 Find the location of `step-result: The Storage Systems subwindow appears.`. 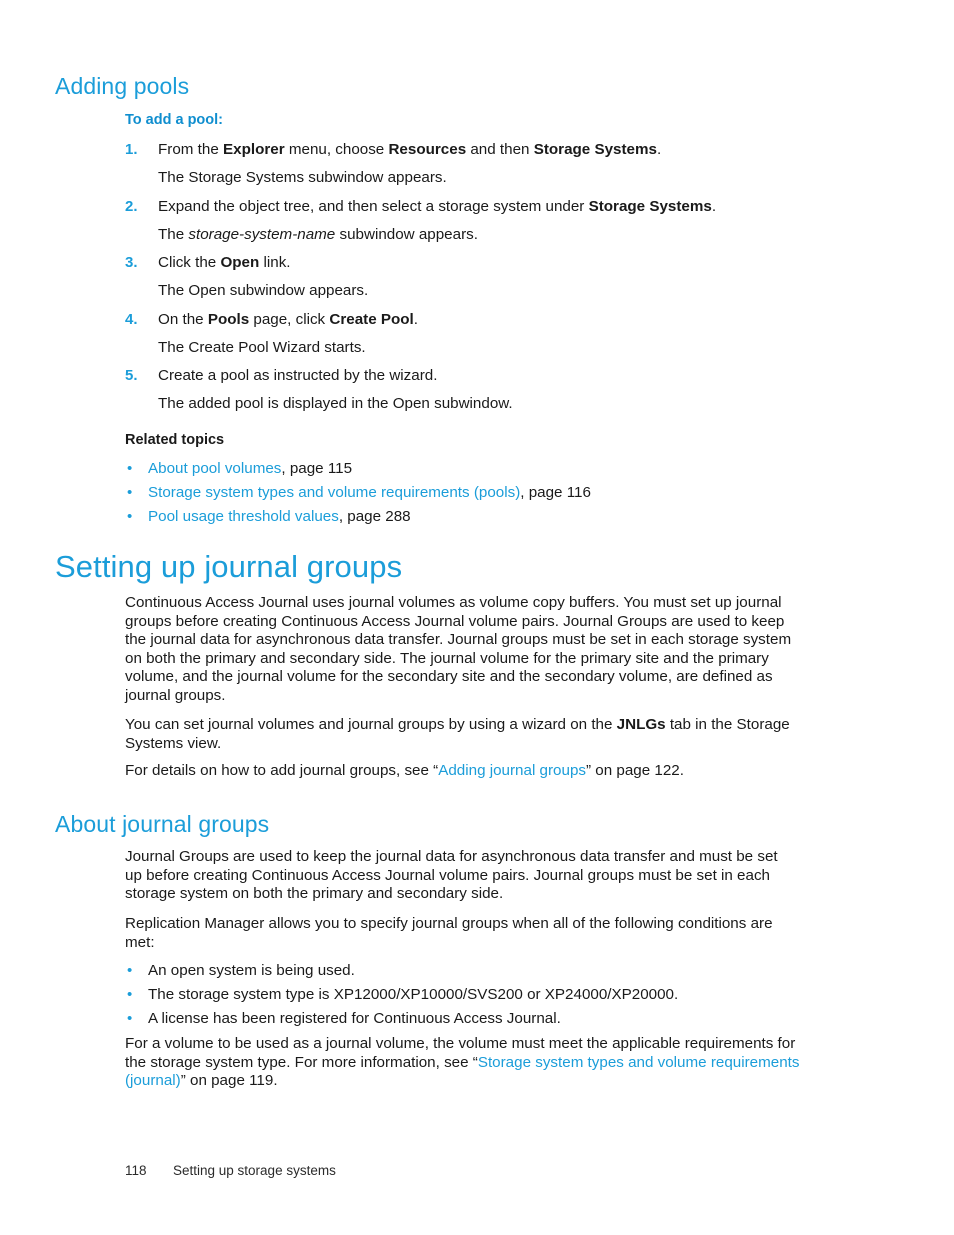

step-result: The Storage Systems subwindow appears. is located at coordinates (302, 177).